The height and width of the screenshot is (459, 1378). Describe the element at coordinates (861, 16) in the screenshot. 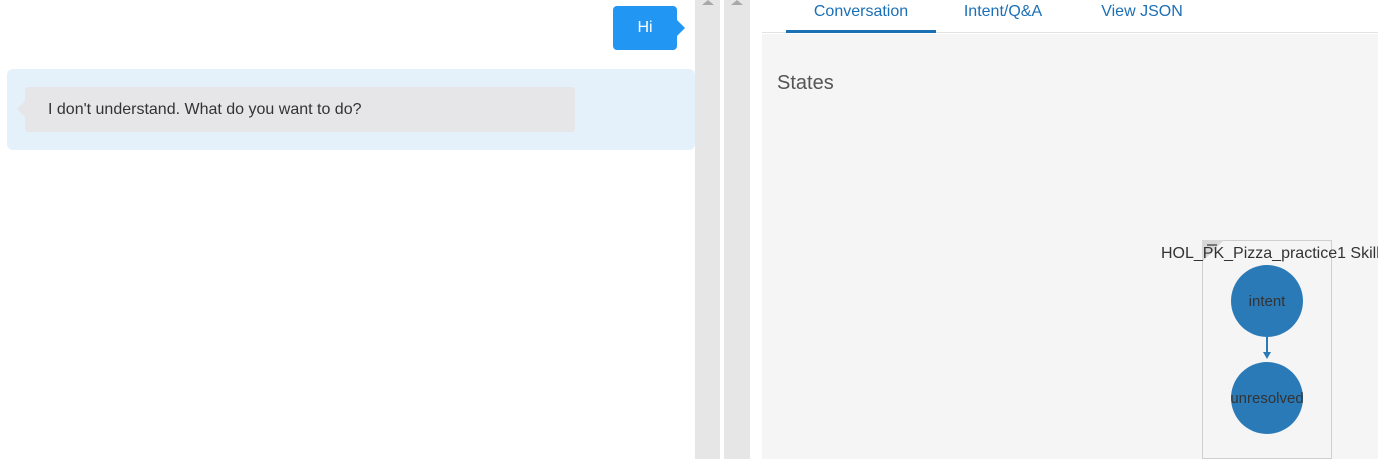

I see `tab-conversation: Conversation` at that location.